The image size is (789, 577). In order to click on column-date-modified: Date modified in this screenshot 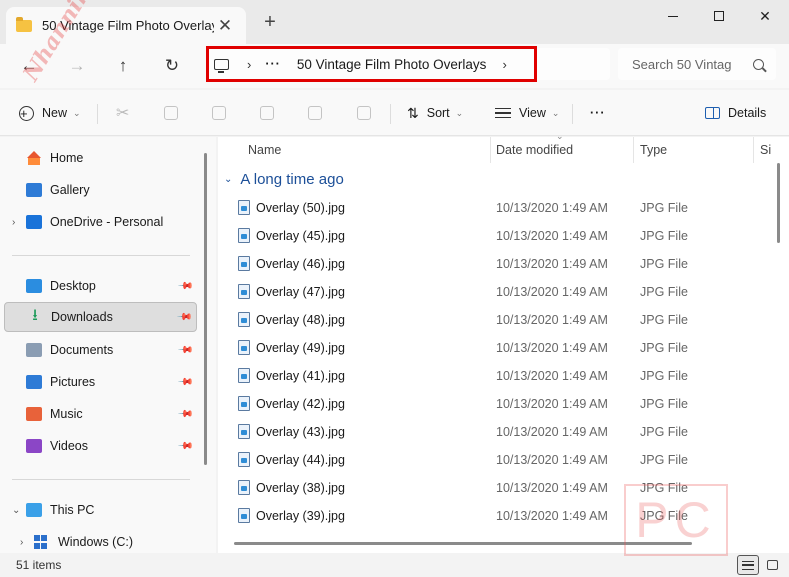, I will do `click(534, 150)`.